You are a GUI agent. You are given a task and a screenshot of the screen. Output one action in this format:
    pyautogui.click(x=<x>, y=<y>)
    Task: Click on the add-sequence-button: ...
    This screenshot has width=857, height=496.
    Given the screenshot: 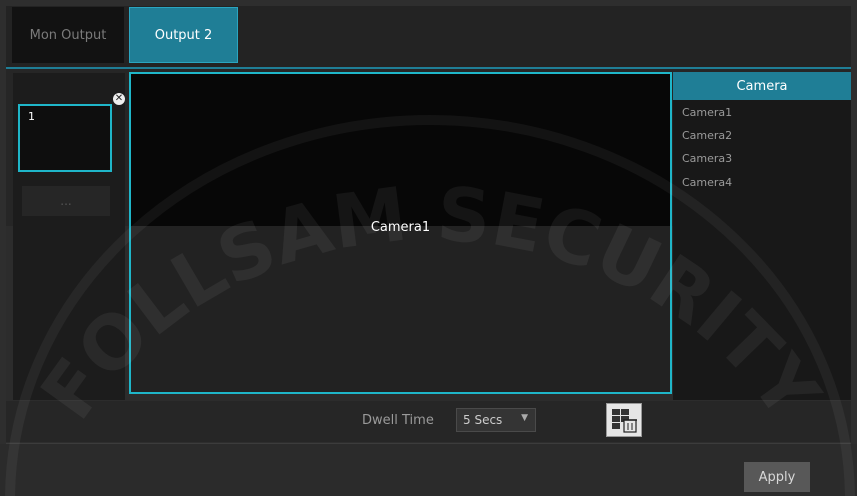 What is the action you would take?
    pyautogui.click(x=66, y=201)
    